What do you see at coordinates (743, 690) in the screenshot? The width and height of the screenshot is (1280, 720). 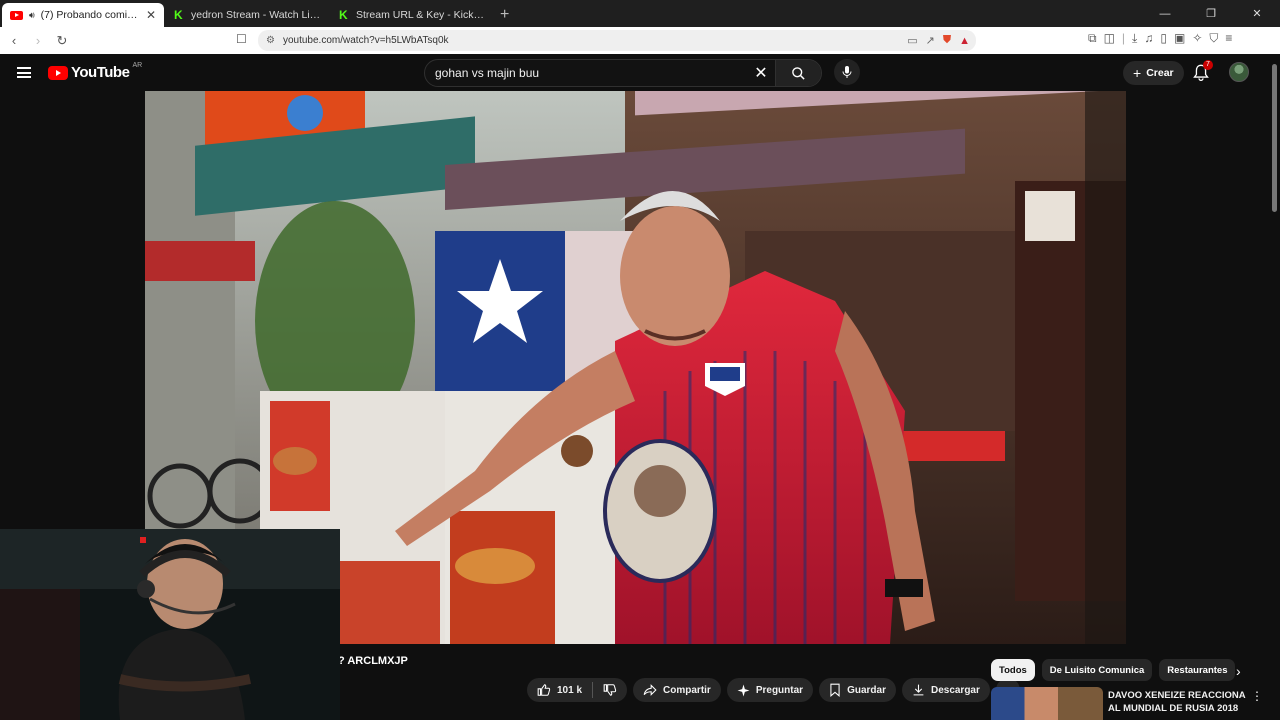 I see `sparkle-icon` at bounding box center [743, 690].